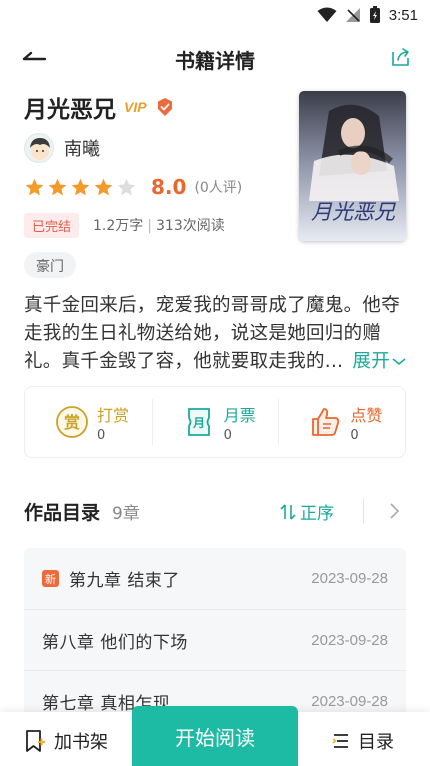 This screenshot has height=766, width=430. I want to click on svg-text: 赏, so click(72, 422).